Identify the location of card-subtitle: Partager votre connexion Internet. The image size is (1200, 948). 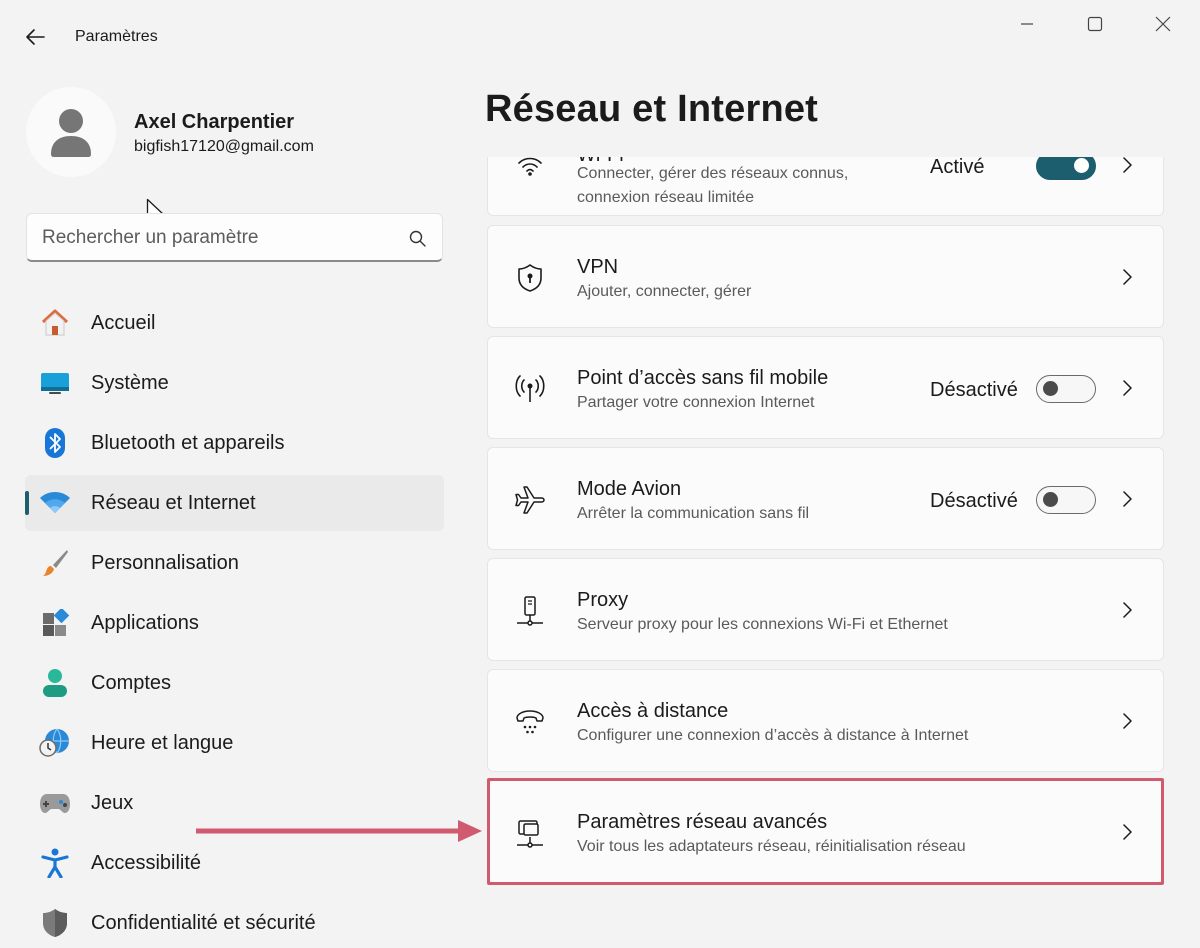
(696, 402).